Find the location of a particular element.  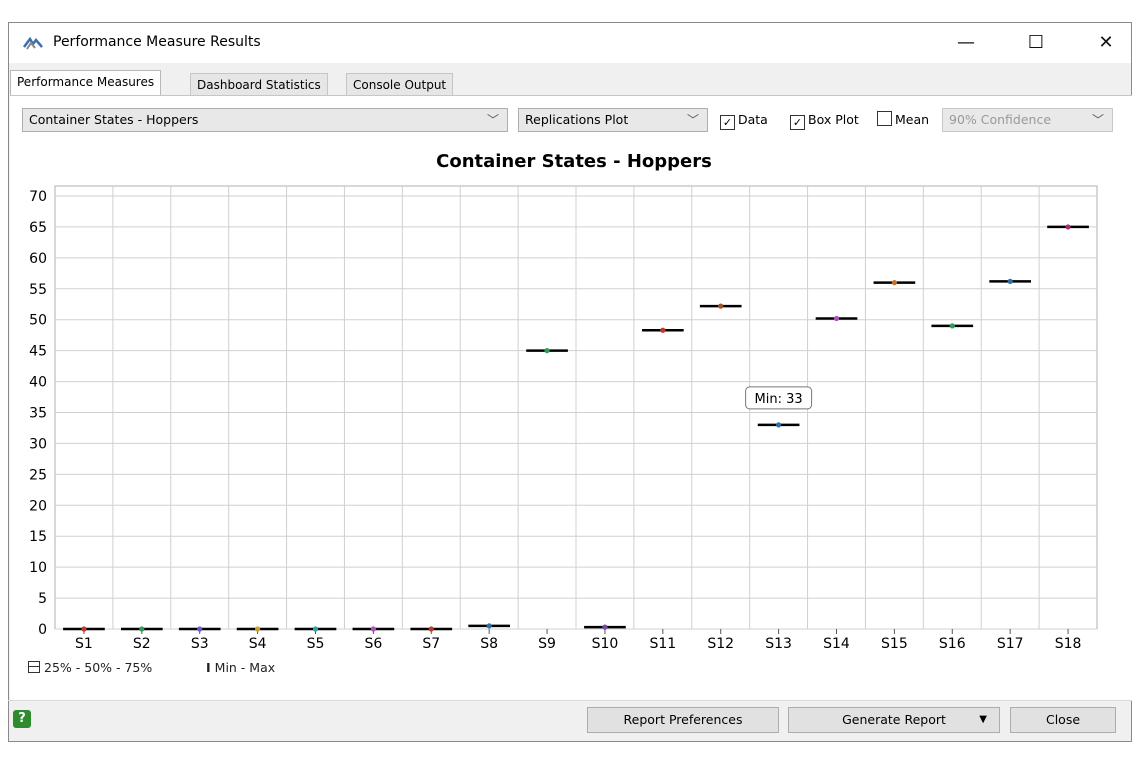

legend-box: 25% - 50% - 75% is located at coordinates (90, 667).